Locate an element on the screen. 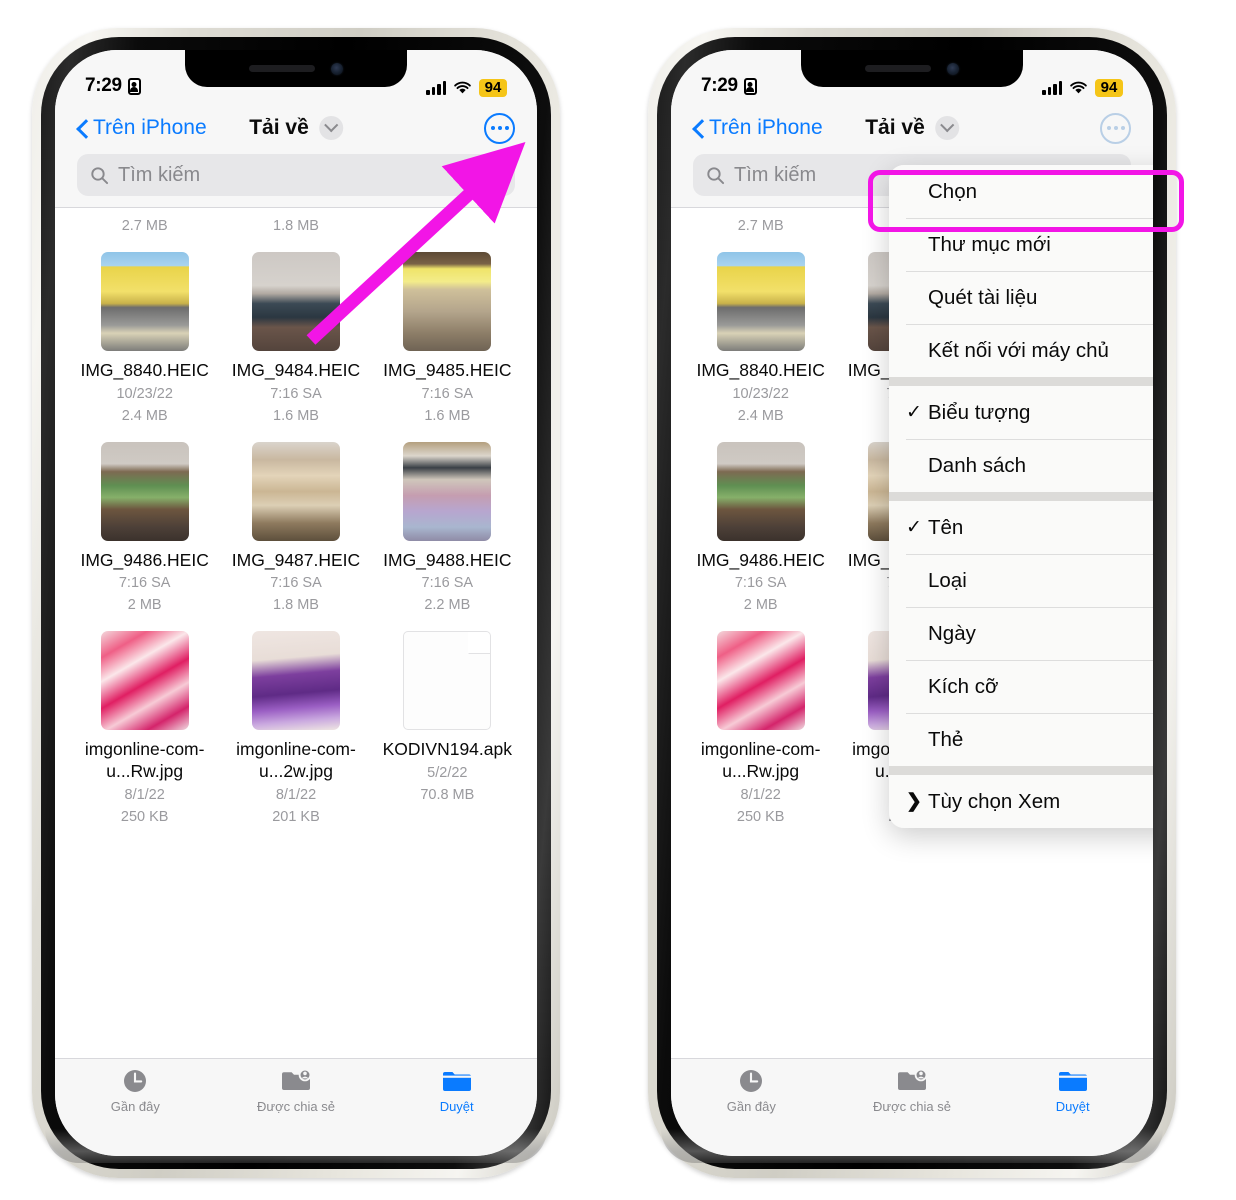 The width and height of the screenshot is (1236, 1200). partial-cell: 2.7 MB is located at coordinates (760, 221).